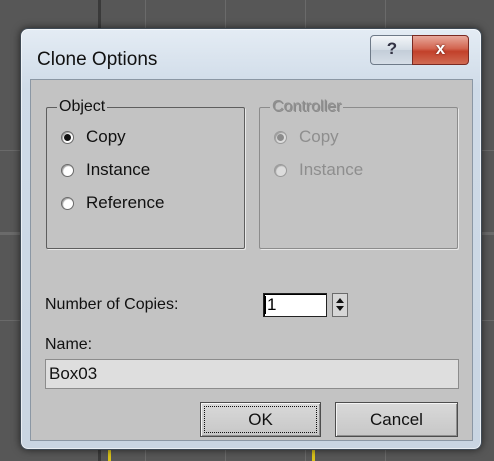  What do you see at coordinates (340, 305) in the screenshot?
I see `copies-spinner-buttons` at bounding box center [340, 305].